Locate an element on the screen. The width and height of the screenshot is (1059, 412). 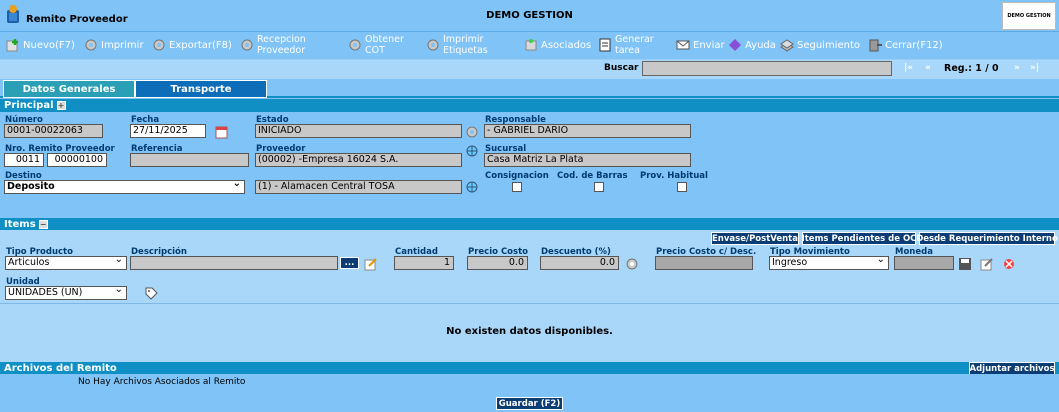
unidad-select: UNIDADES (UN) is located at coordinates (66, 293).